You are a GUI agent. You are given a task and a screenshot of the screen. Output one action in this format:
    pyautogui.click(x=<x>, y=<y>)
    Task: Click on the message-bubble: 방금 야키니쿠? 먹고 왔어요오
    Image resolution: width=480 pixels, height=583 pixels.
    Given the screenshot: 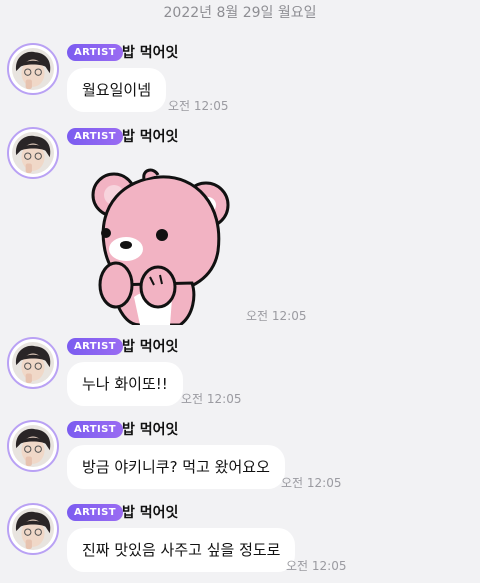 What is the action you would take?
    pyautogui.click(x=176, y=467)
    